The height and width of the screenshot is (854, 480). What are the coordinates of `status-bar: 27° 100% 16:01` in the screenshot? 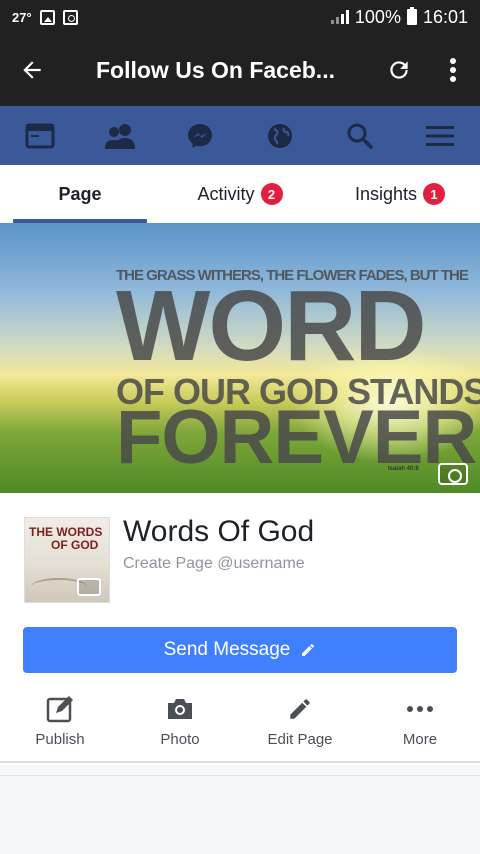 It's located at (240, 17).